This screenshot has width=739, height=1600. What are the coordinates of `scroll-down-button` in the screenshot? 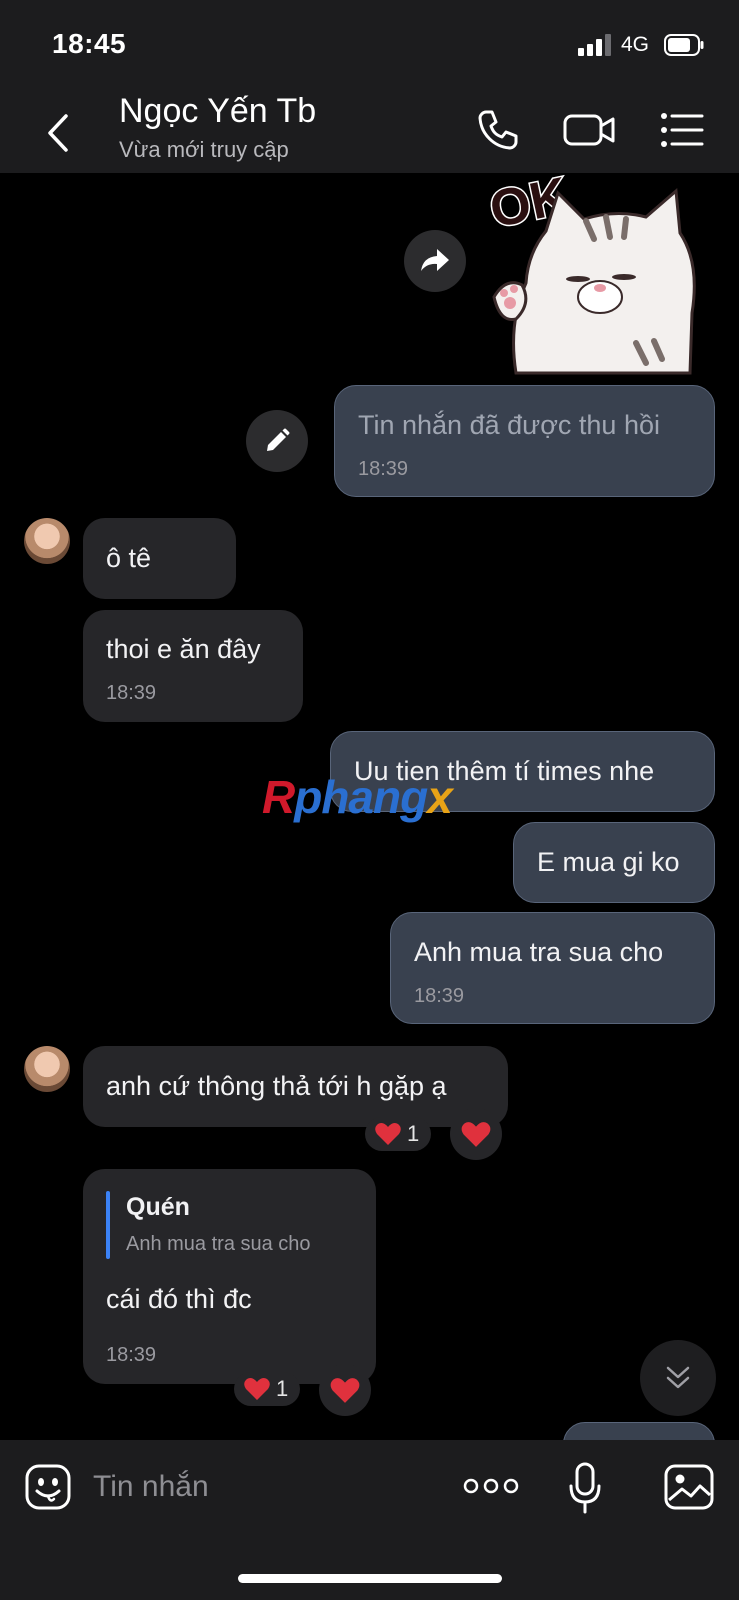 It's located at (678, 1378).